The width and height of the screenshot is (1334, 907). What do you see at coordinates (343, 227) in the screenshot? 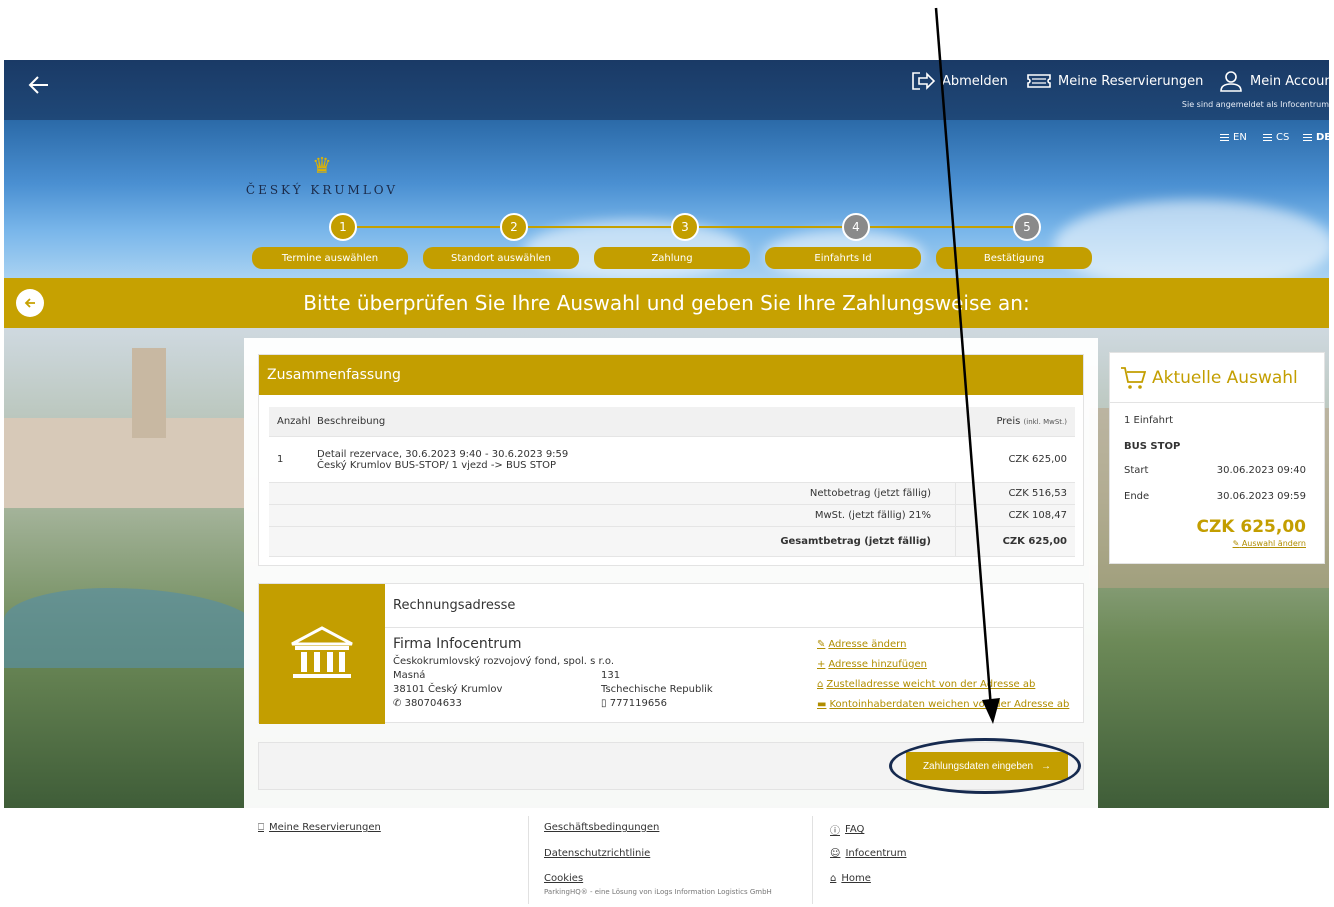
I see `step-1-circle: 1` at bounding box center [343, 227].